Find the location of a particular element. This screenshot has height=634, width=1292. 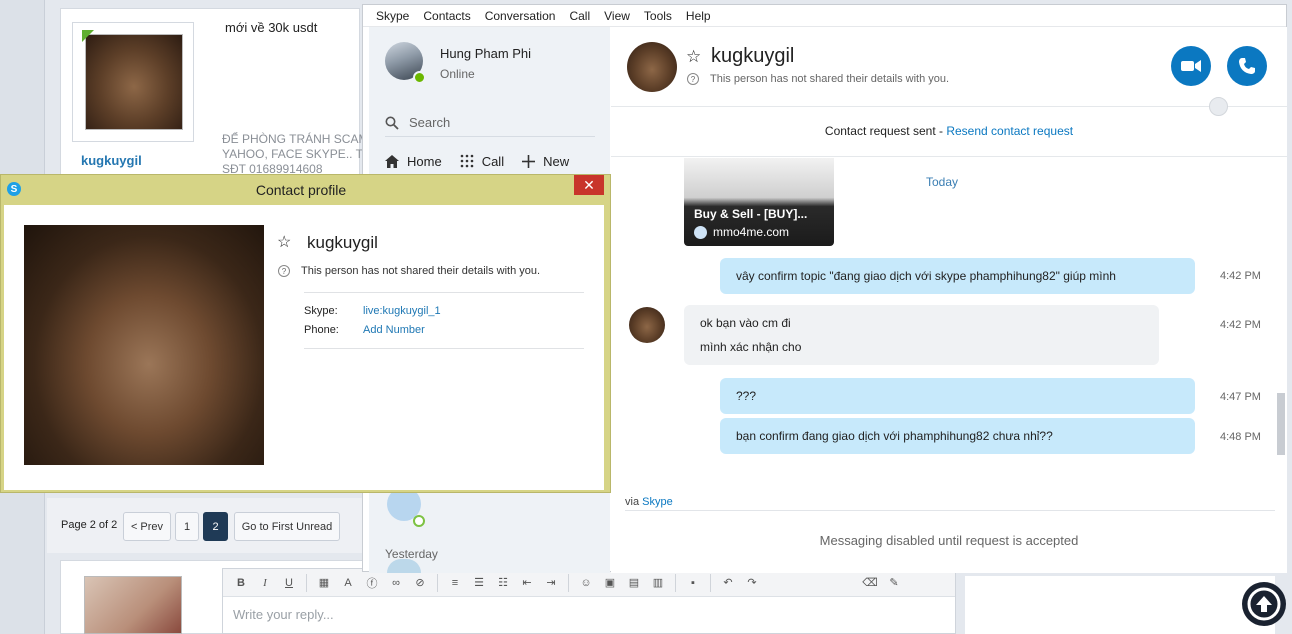

close-button: ✕ is located at coordinates (589, 185).